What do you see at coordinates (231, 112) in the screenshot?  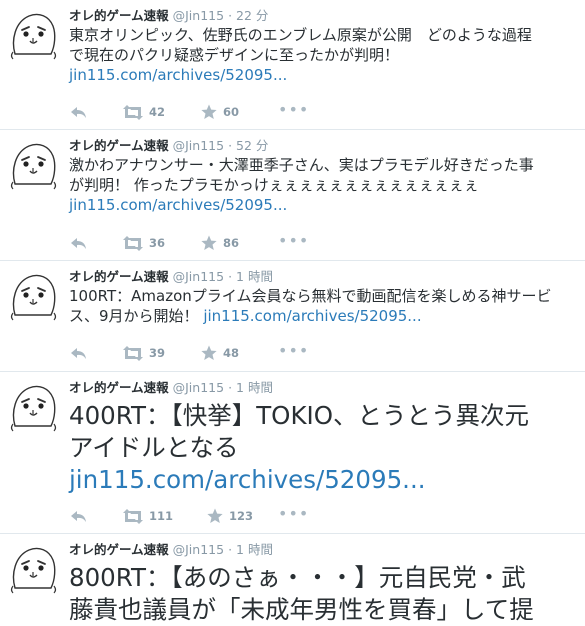 I see `favorite-count: 60` at bounding box center [231, 112].